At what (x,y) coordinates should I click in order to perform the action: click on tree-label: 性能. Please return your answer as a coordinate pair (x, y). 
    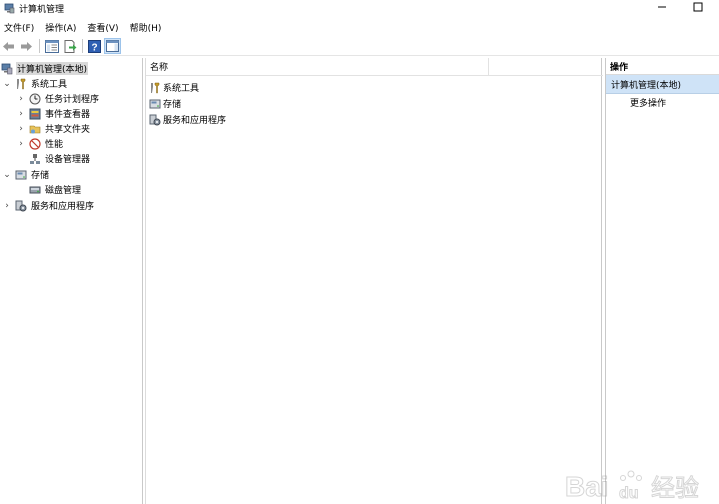
    Looking at the image, I should click on (54, 145).